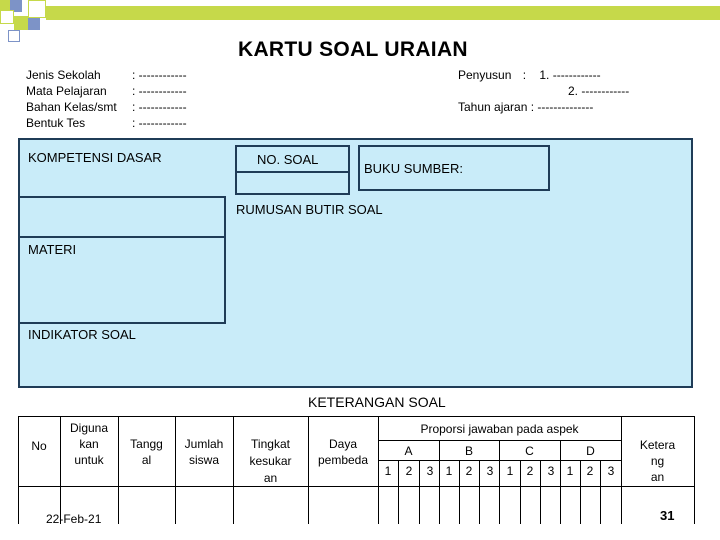 This screenshot has width=720, height=540. I want to click on sub-line-c1, so click(520, 492).